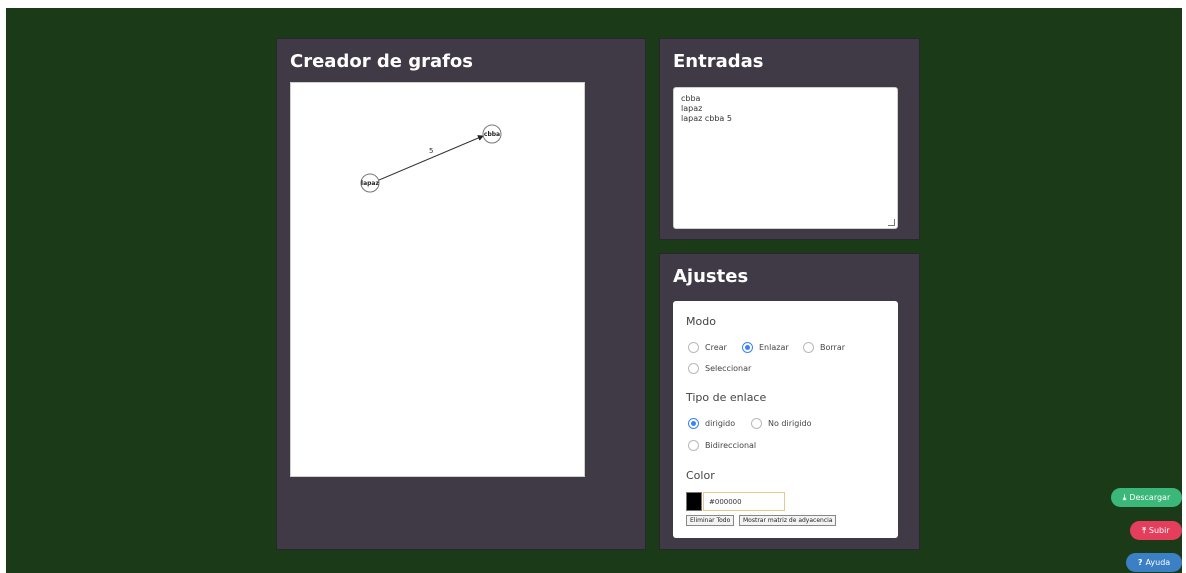 The image size is (1186, 573). I want to click on color-hex-input, so click(744, 501).